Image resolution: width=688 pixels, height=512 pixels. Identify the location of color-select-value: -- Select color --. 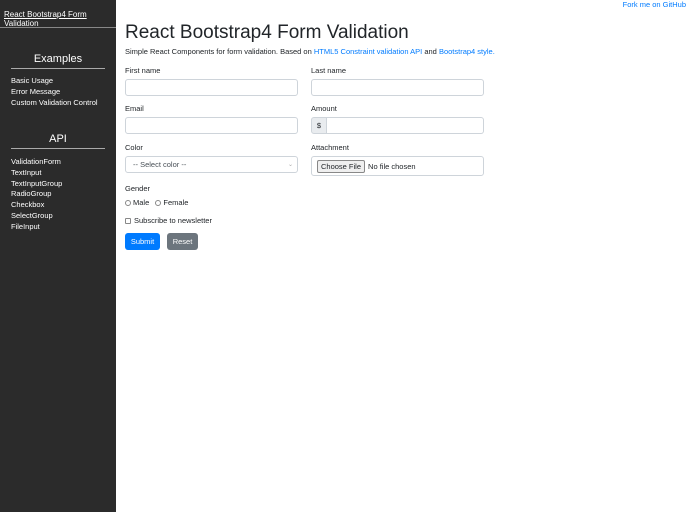
(160, 164).